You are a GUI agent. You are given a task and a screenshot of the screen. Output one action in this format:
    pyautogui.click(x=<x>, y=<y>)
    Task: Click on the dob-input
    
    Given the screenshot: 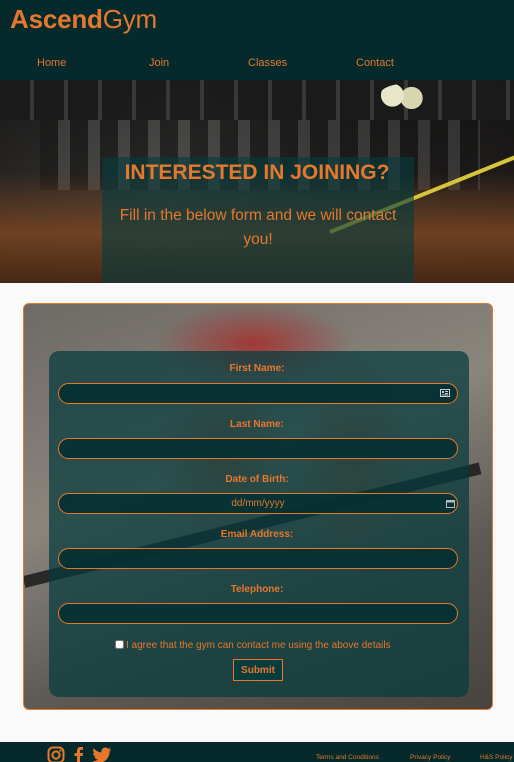 What is the action you would take?
    pyautogui.click(x=258, y=503)
    